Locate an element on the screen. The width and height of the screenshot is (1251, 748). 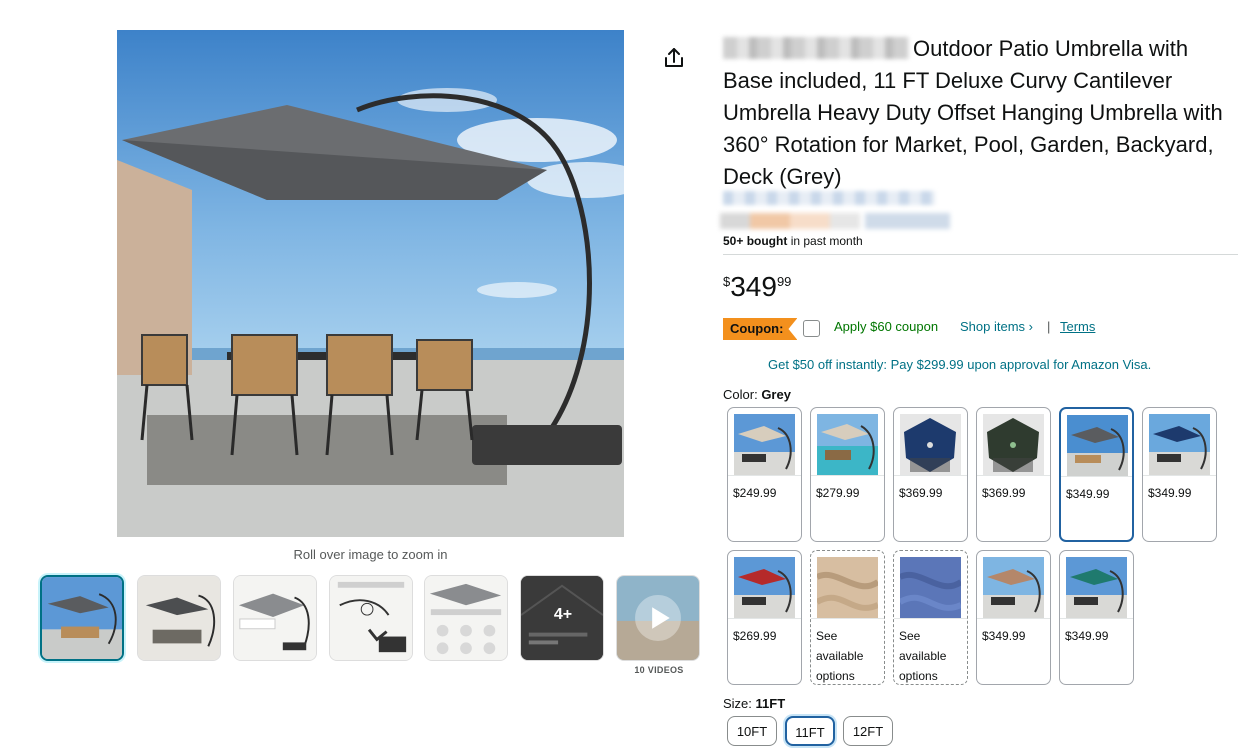
shop-items-link: Shop items › is located at coordinates (996, 326).